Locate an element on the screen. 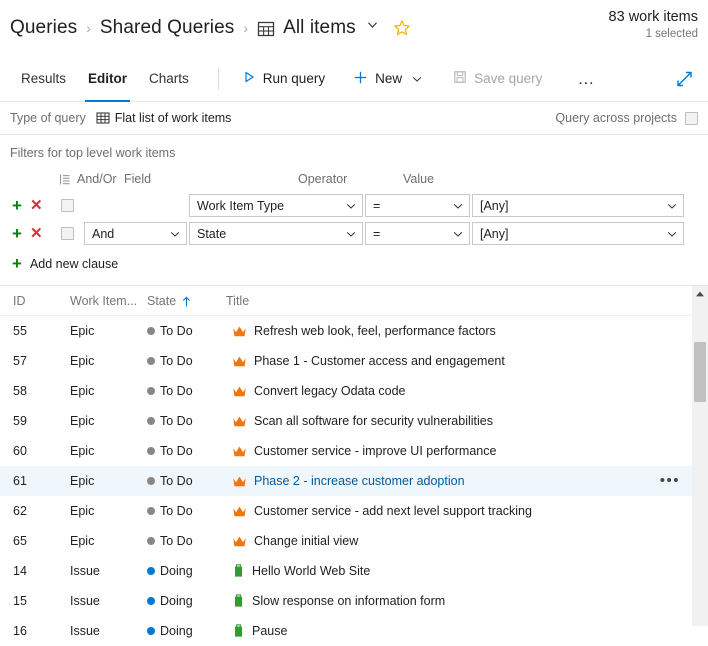 Image resolution: width=708 pixels, height=646 pixels. column-header-title: Title is located at coordinates (466, 301).